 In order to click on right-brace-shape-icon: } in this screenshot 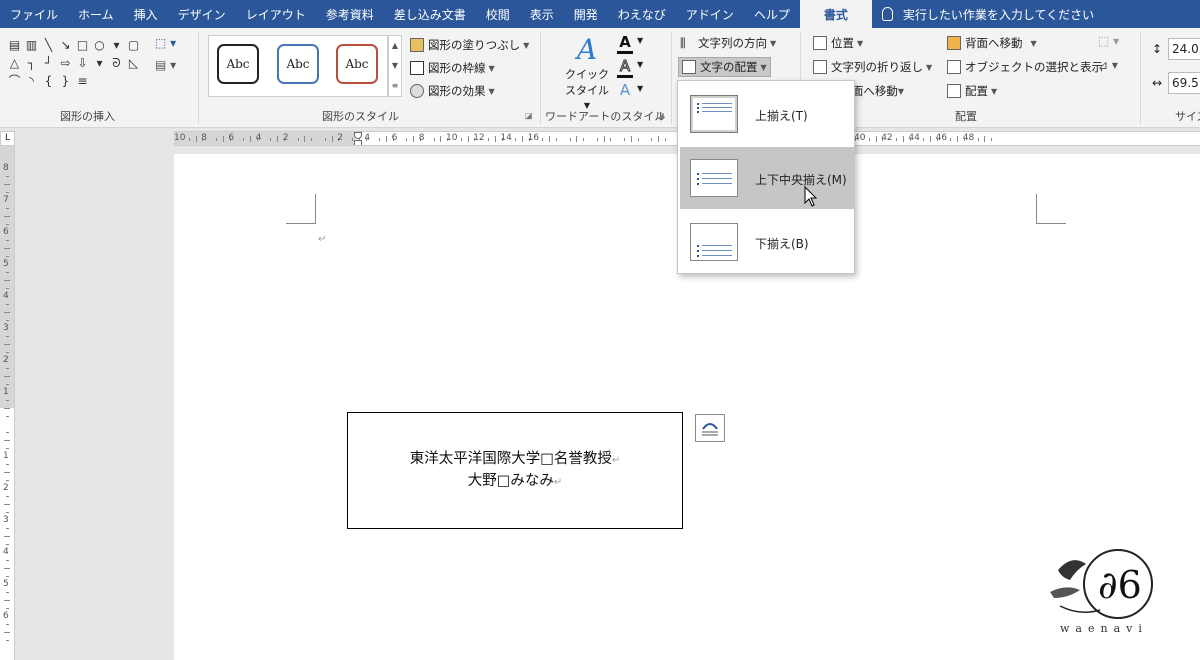, I will do `click(65, 81)`.